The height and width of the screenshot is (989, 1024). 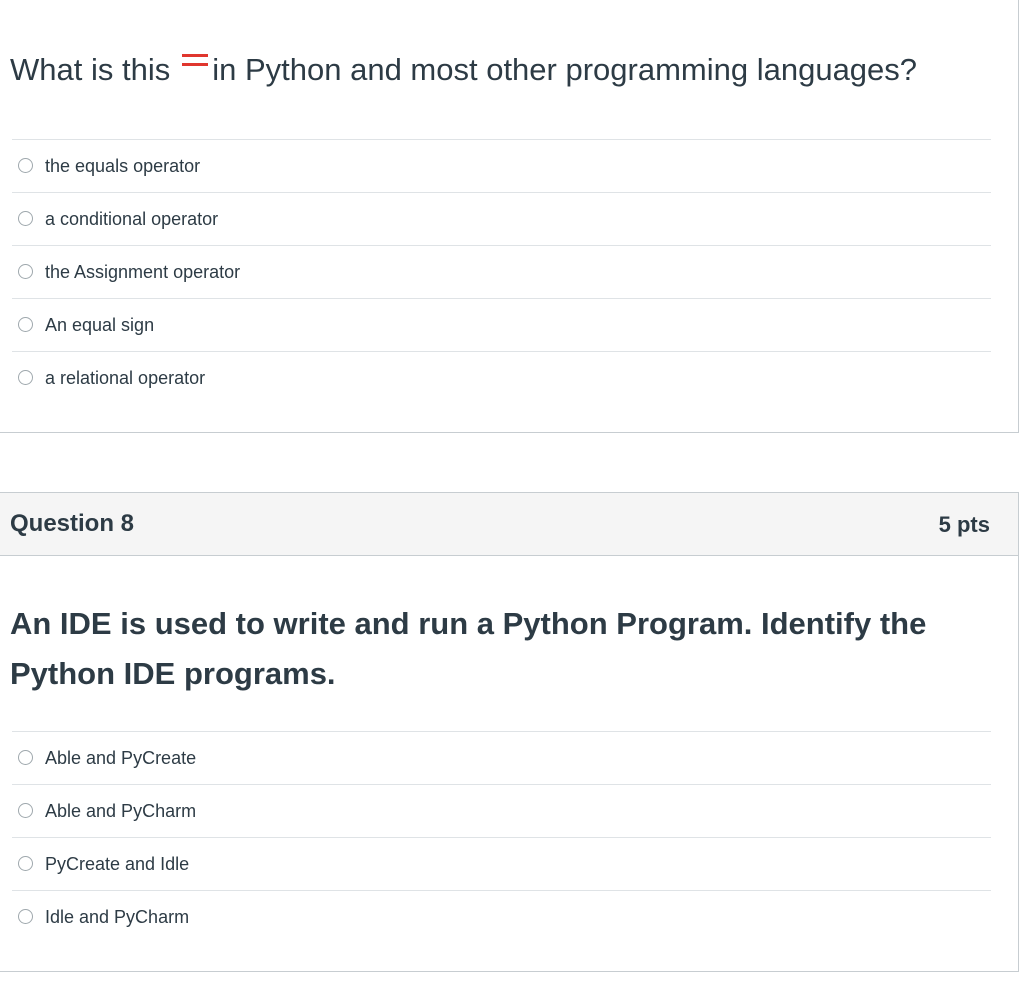 I want to click on answer-option: Idle and PyCharm, so click(x=501, y=916).